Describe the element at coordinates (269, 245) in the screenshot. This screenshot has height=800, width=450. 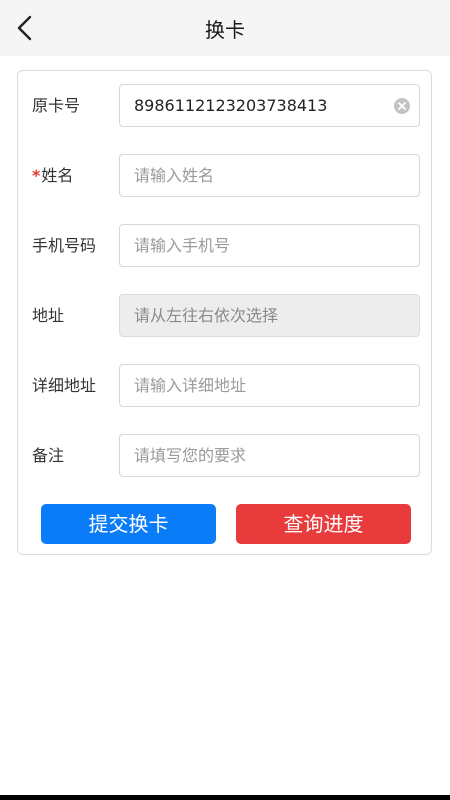
I see `phone-input` at that location.